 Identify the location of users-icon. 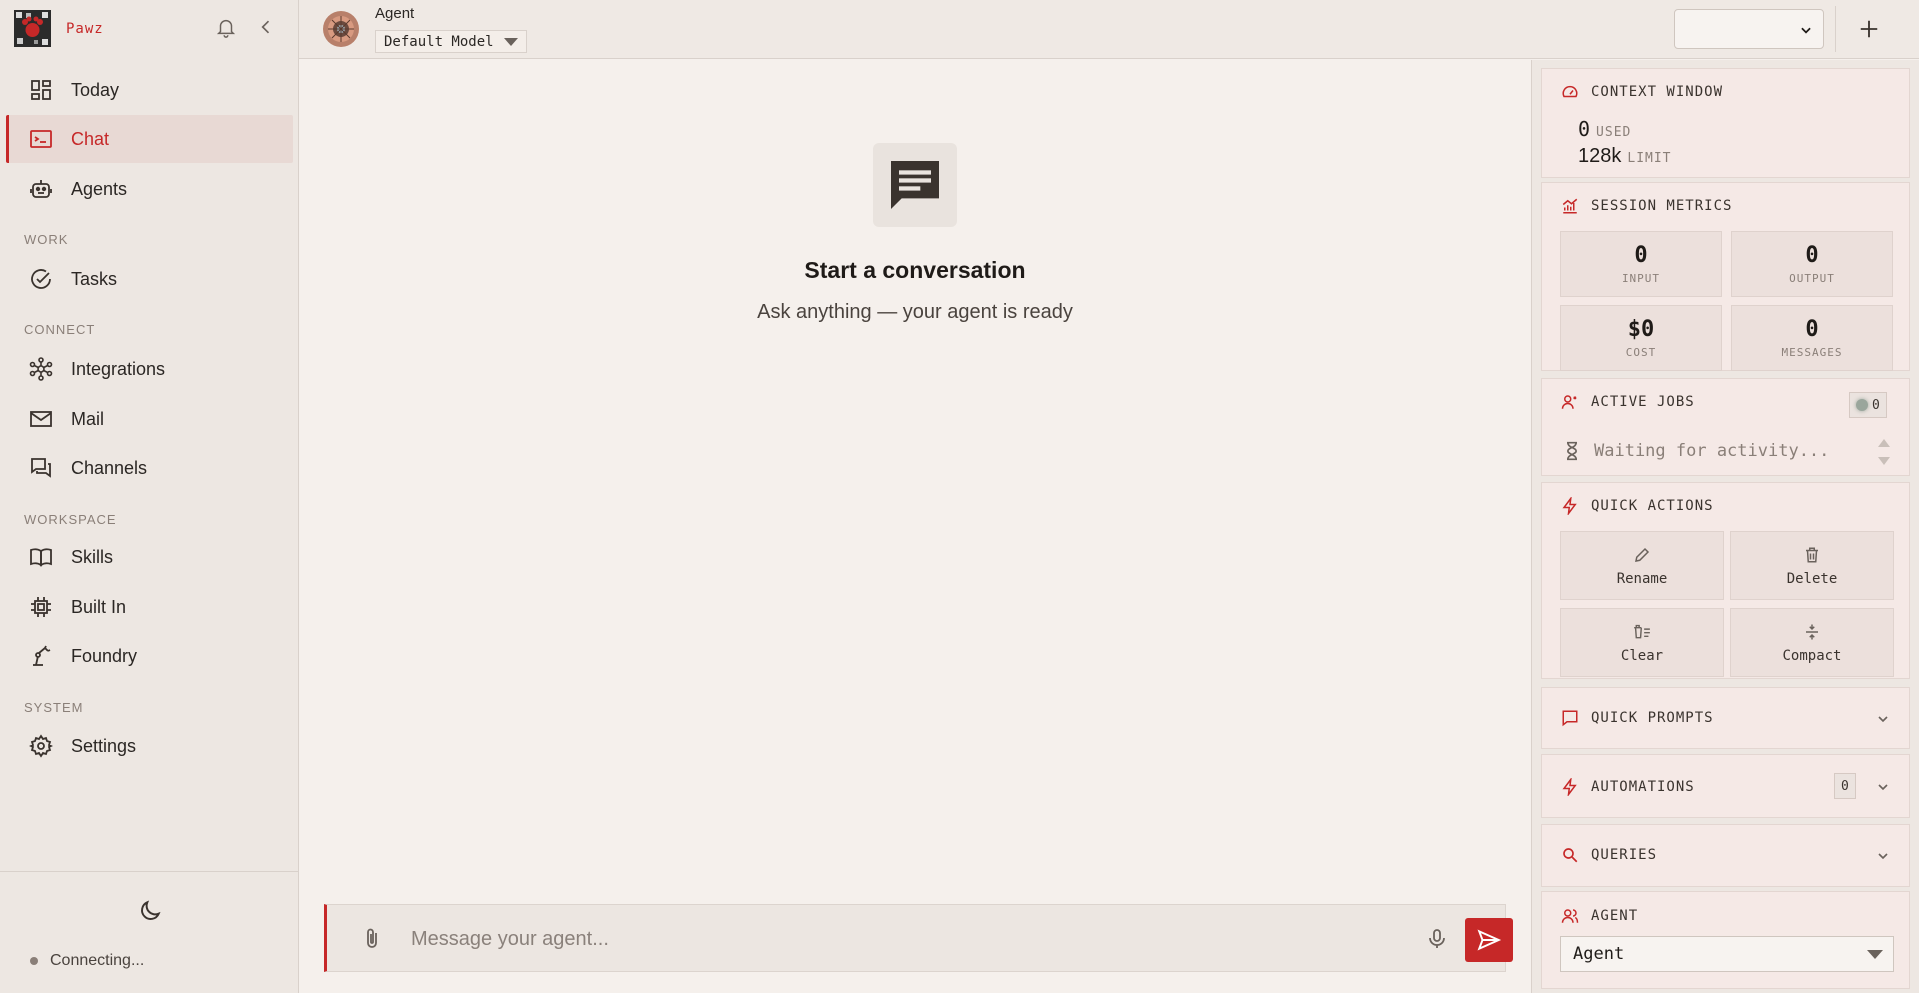
(1570, 916).